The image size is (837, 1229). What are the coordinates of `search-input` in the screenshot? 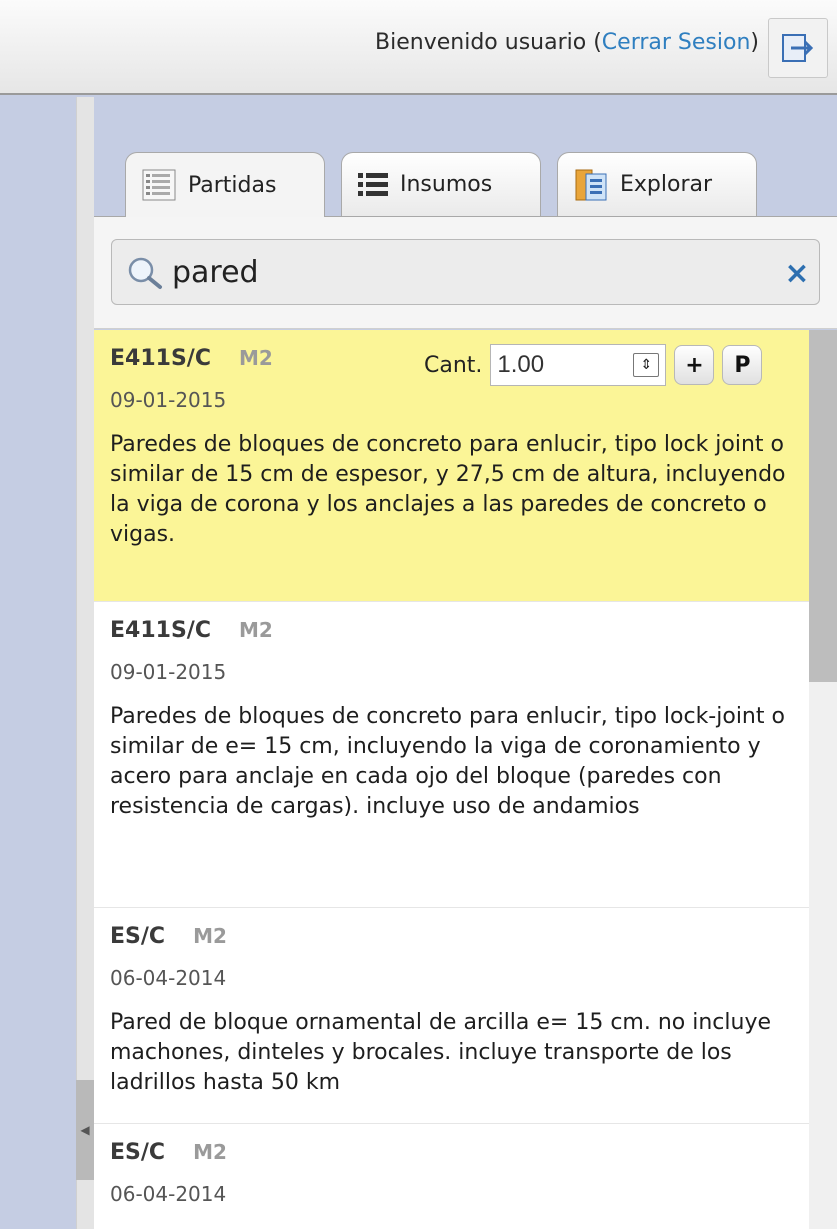 It's located at (452, 272).